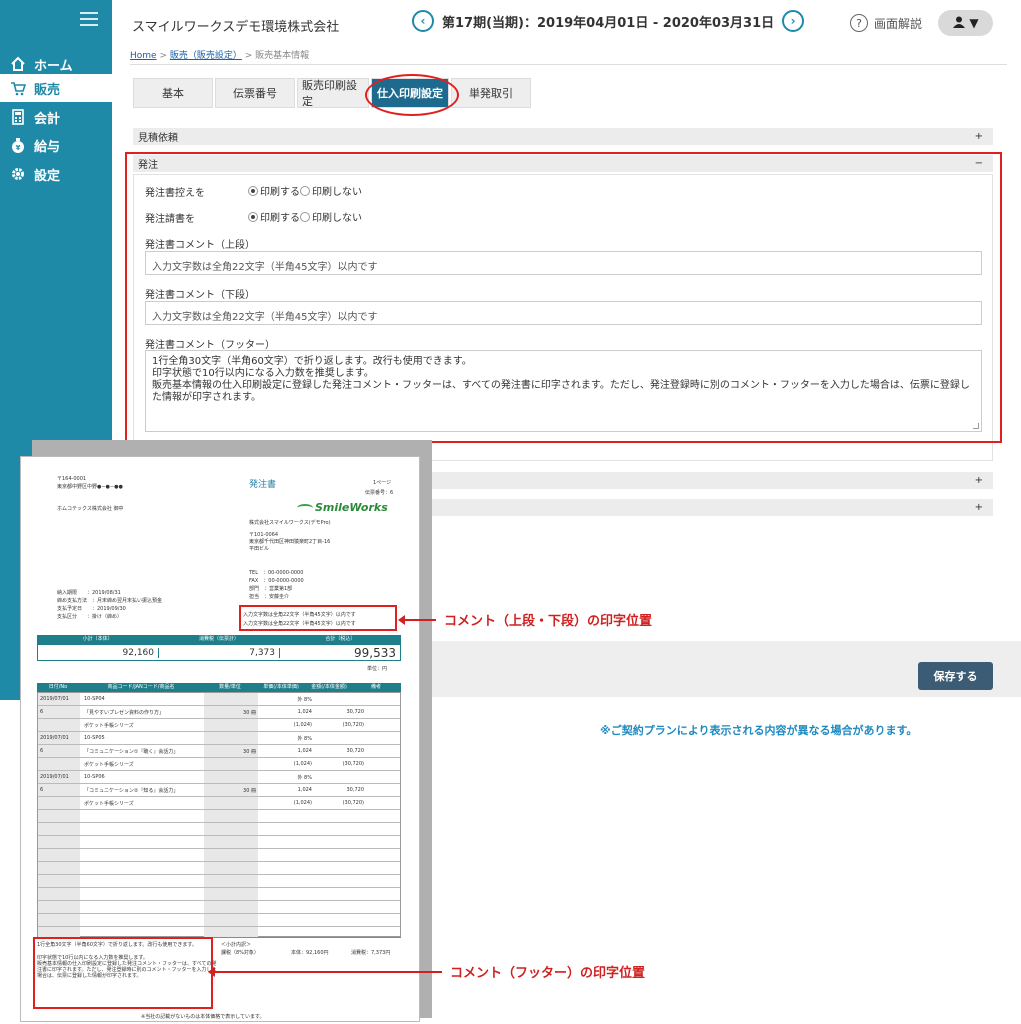 Image resolution: width=1021 pixels, height=1024 pixels. I want to click on doc-addr-to: 東京都中野区中野●−●−●●, so click(90, 487).